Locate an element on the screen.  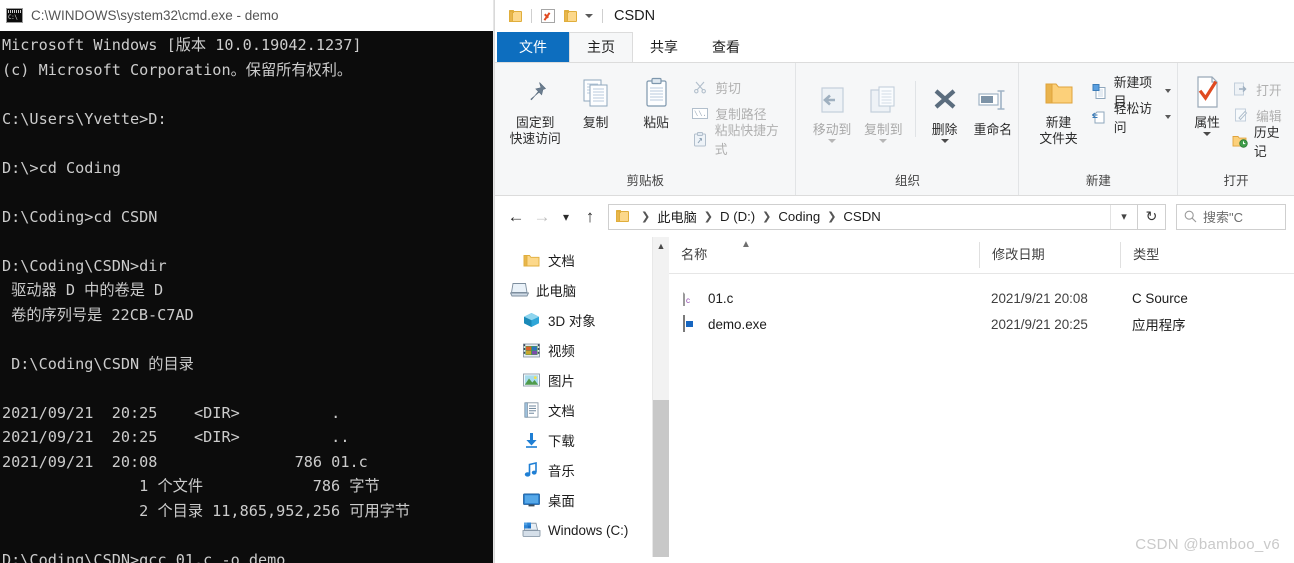
history-label: 历史记 is located at coordinates (1266, 142).